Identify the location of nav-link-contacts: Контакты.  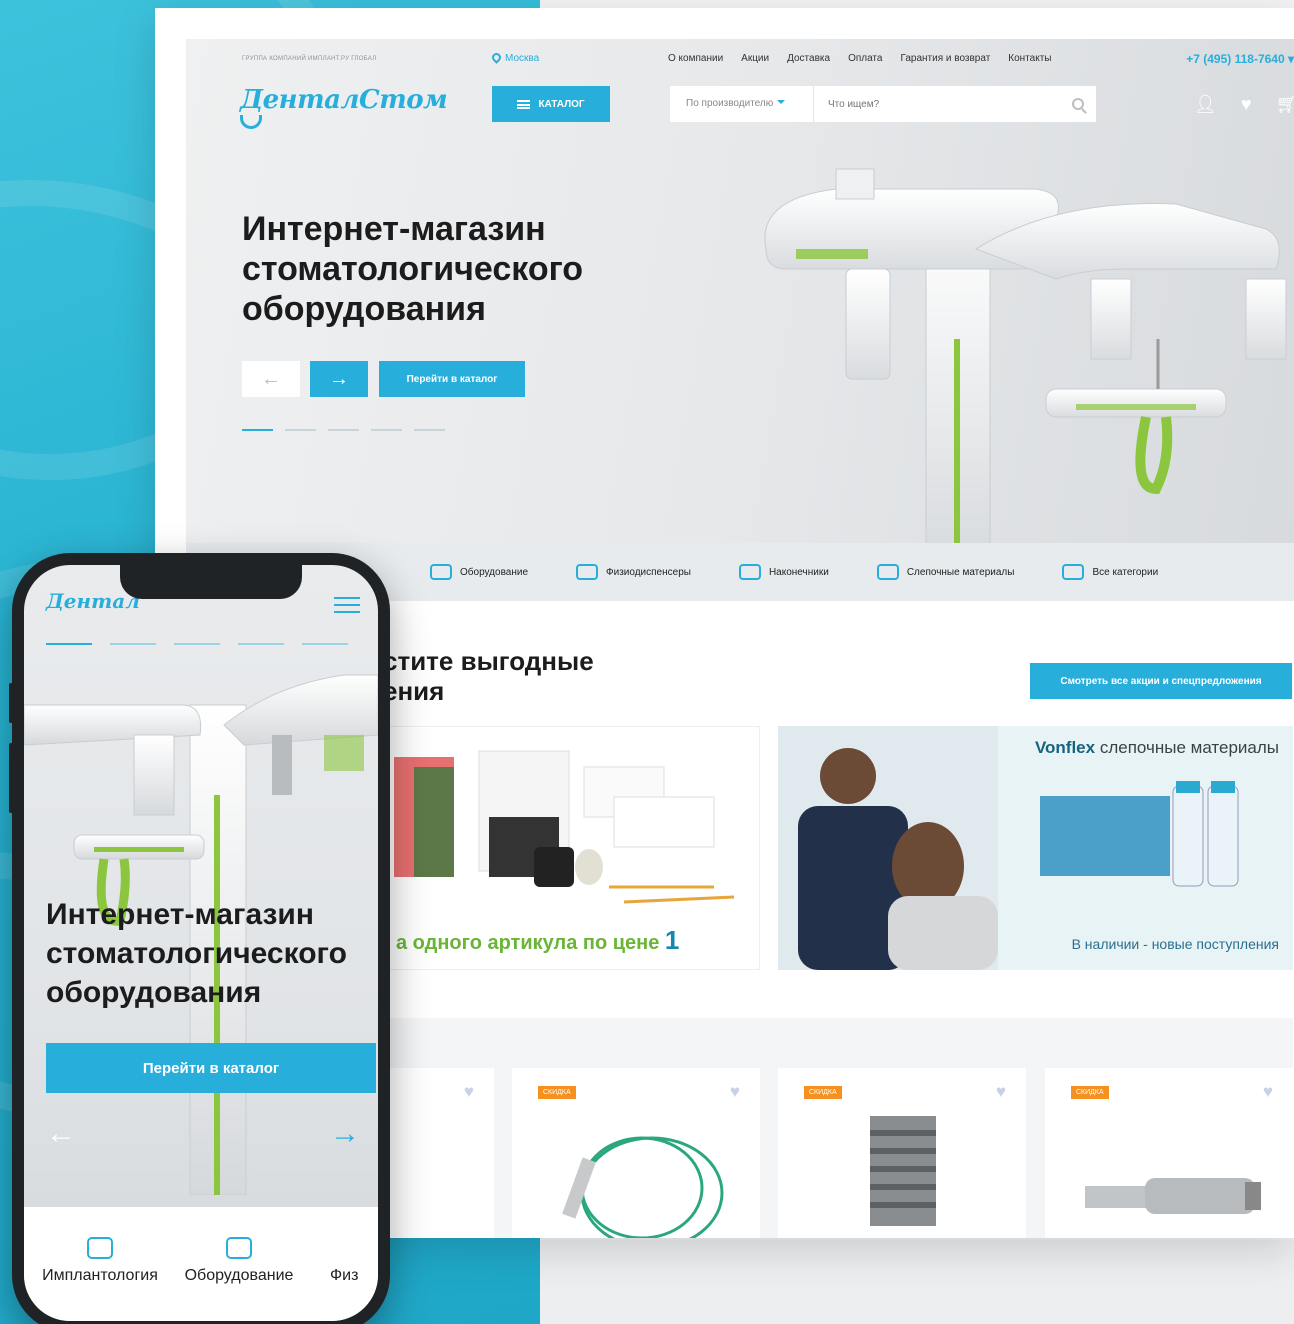
(1029, 58).